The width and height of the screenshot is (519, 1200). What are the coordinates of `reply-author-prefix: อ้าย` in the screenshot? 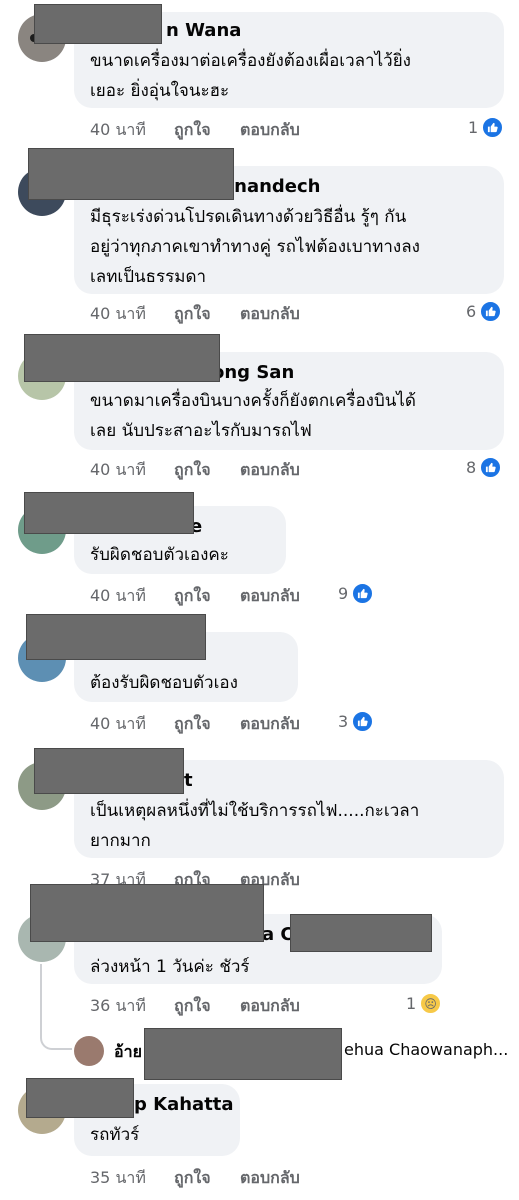 It's located at (128, 1052).